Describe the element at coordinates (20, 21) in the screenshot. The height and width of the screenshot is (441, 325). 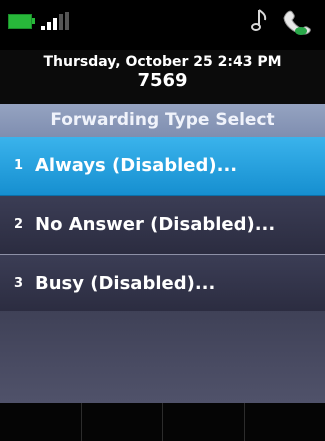
I see `battery-icon` at that location.